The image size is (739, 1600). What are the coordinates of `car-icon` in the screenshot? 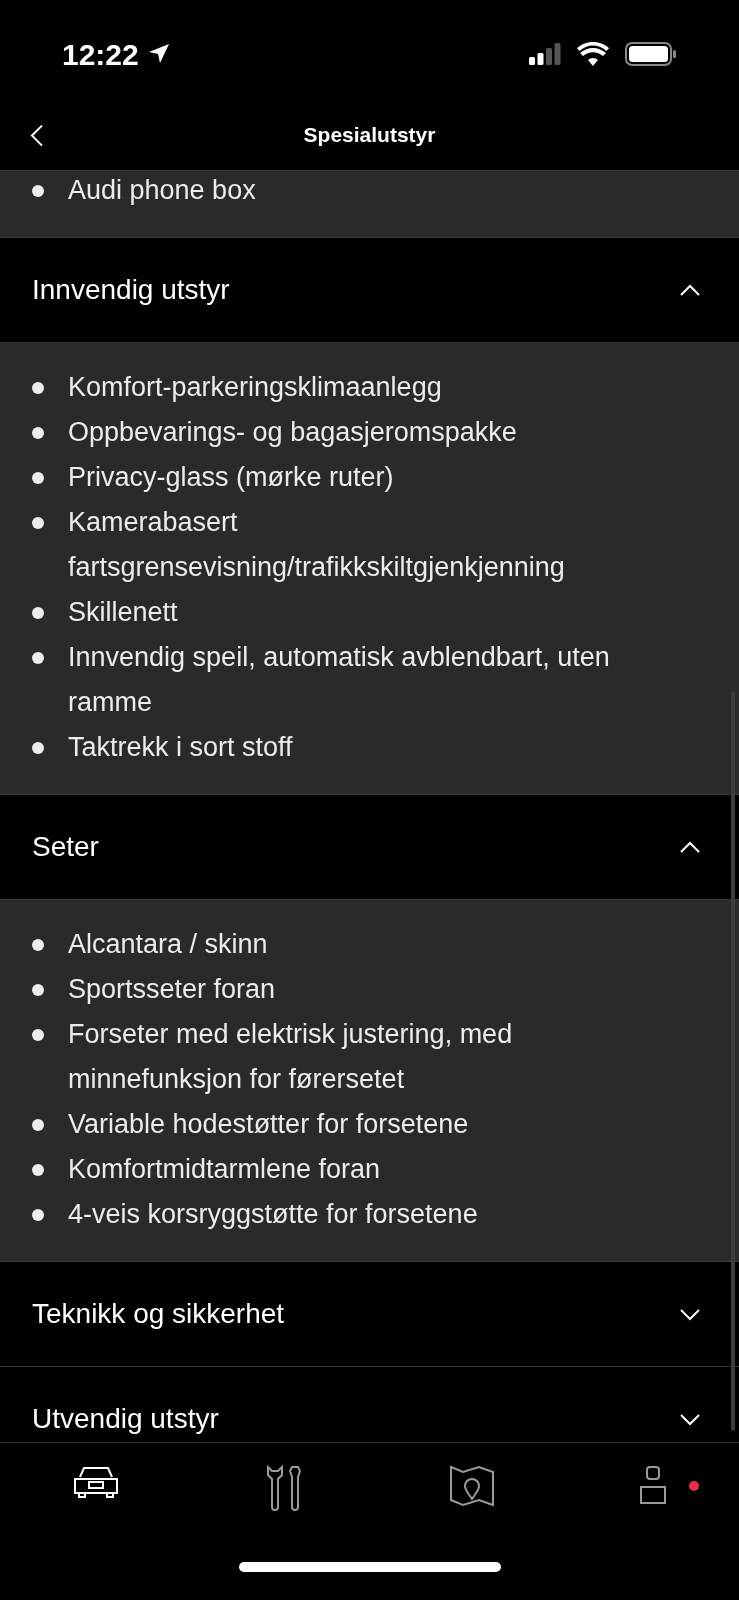 It's located at (96, 1482).